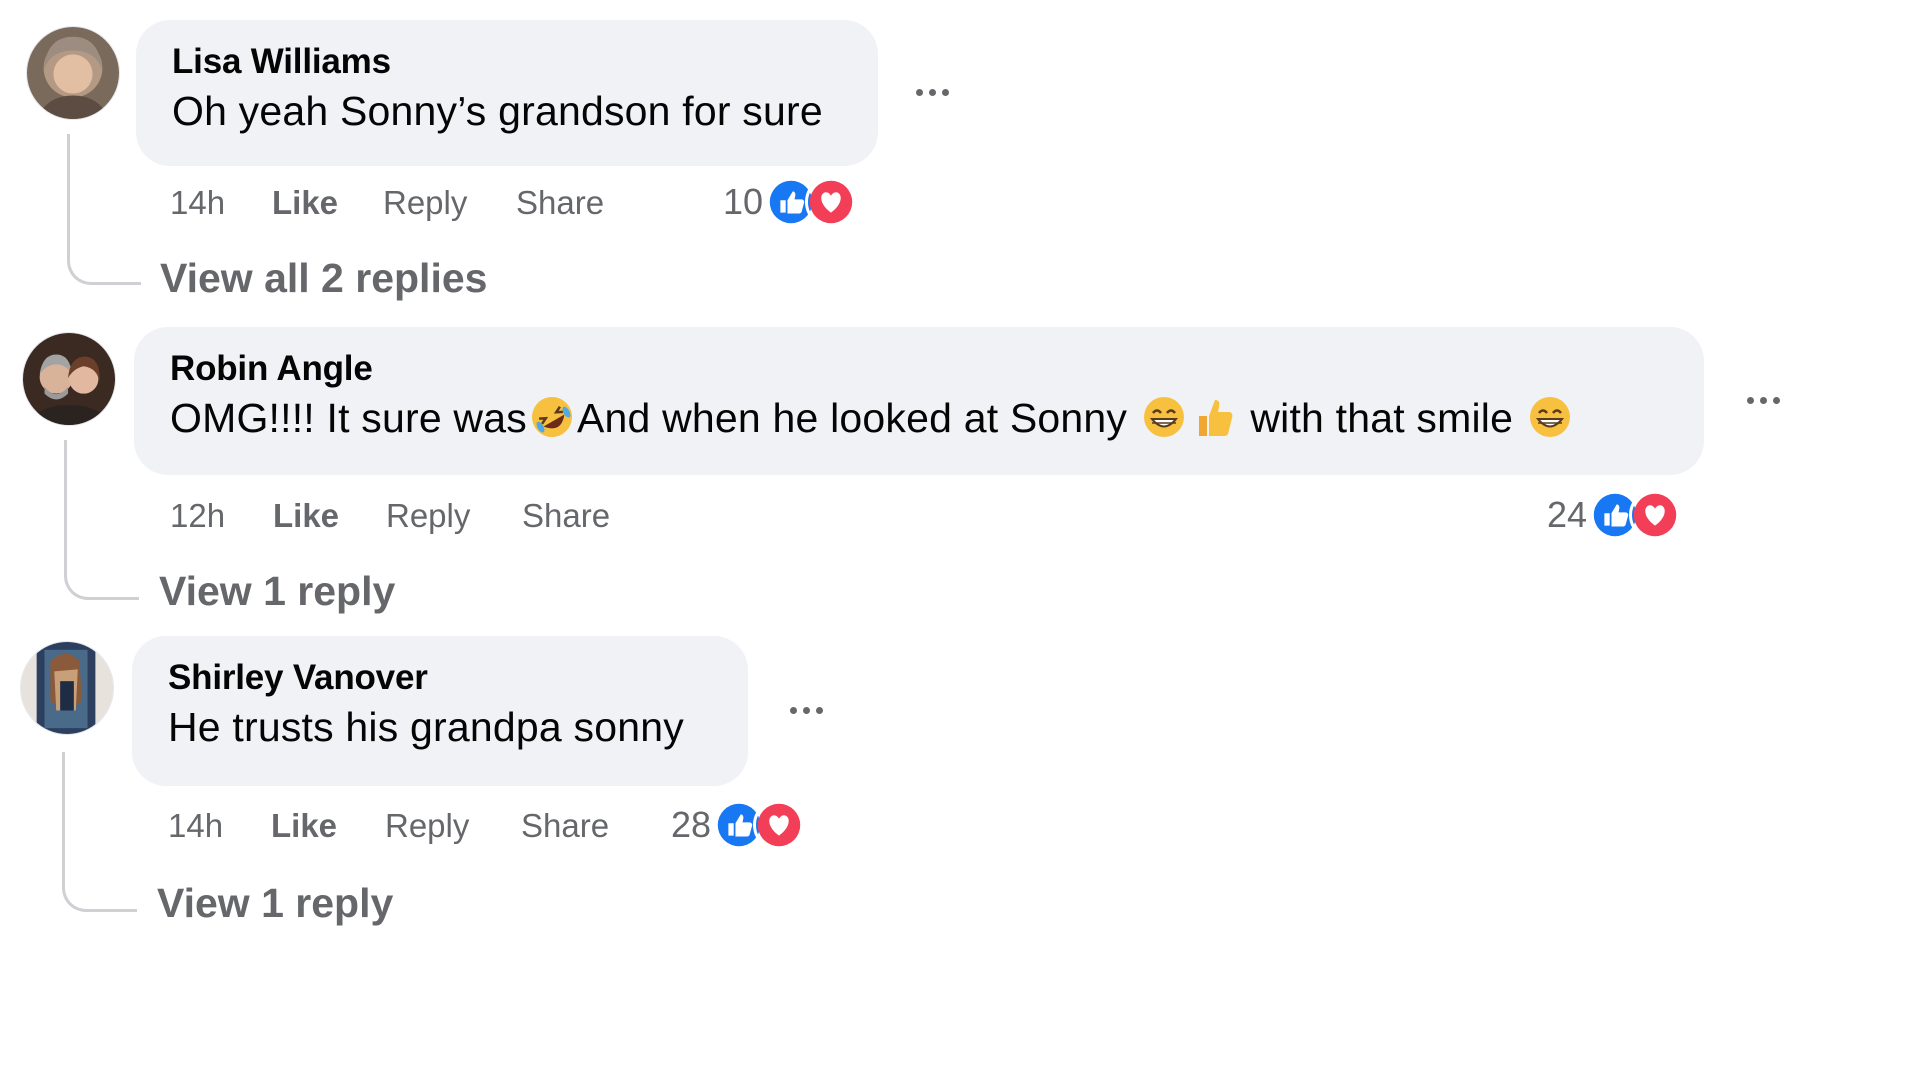 Image resolution: width=1920 pixels, height=1080 pixels. What do you see at coordinates (960, 202) in the screenshot?
I see `comment-actions: 14h Like Reply Share 10` at bounding box center [960, 202].